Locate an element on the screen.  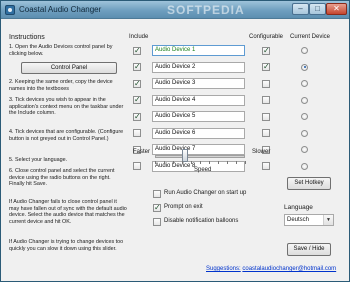
instructions-heading: Instructions is located at coordinates (27, 37).